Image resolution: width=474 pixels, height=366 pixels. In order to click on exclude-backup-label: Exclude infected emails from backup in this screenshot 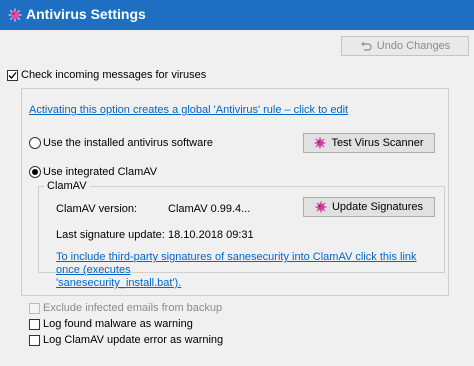, I will do `click(133, 308)`.